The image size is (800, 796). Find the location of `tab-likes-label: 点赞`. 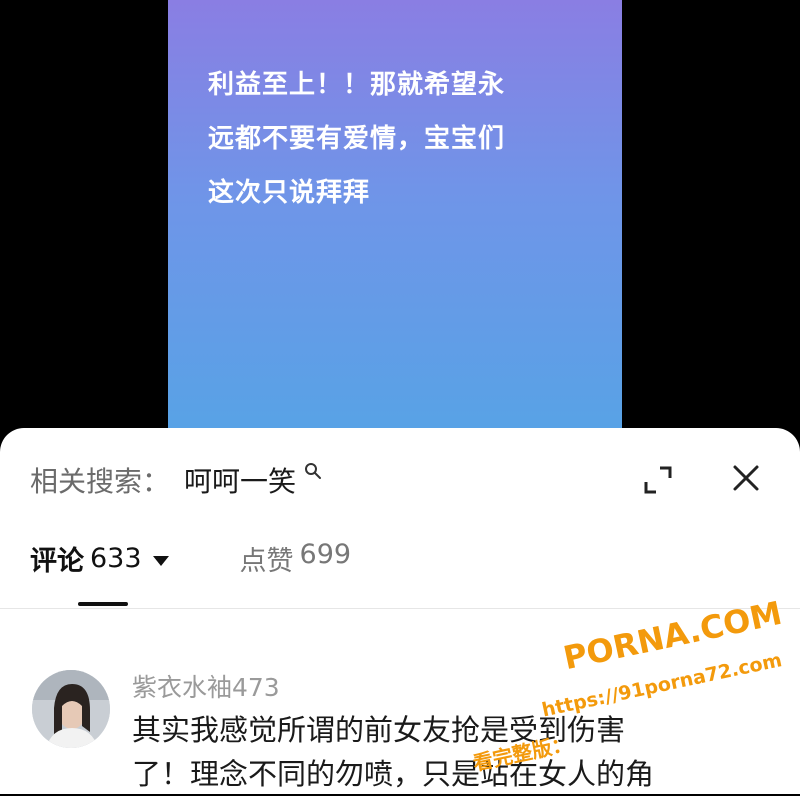

tab-likes-label: 点赞 is located at coordinates (266, 561).